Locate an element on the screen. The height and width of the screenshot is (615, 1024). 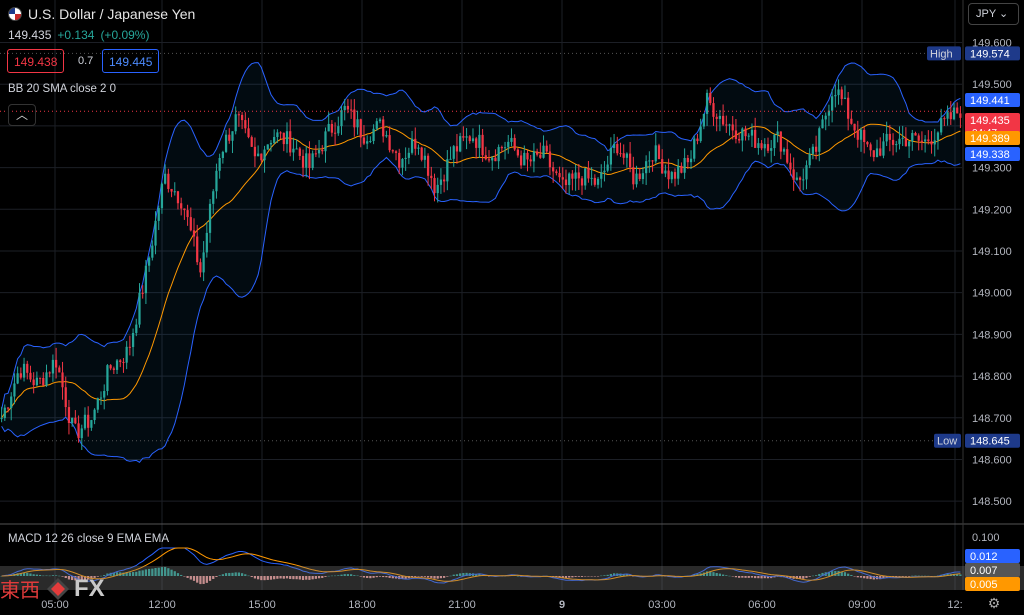
symbol-title: U.S. Dollar / Japanese Yen is located at coordinates (101, 14).